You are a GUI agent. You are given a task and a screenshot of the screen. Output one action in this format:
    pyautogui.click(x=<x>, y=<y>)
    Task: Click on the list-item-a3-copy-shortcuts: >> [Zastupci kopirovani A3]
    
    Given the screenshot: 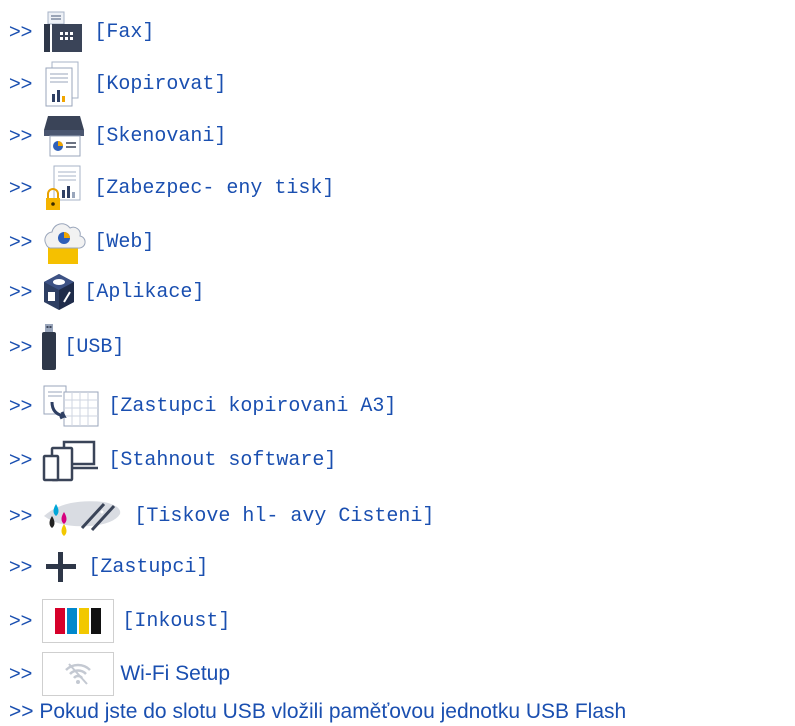 What is the action you would take?
    pyautogui.click(x=202, y=406)
    